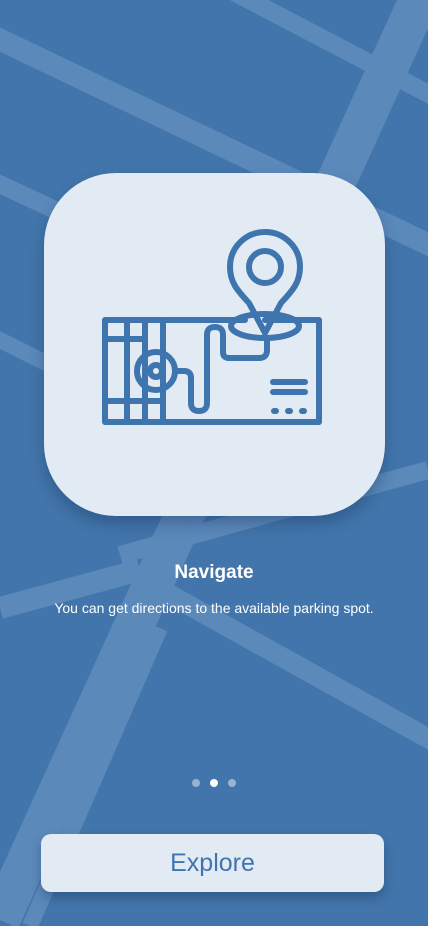  Describe the element at coordinates (212, 327) in the screenshot. I see `map-location-pin-icon` at that location.